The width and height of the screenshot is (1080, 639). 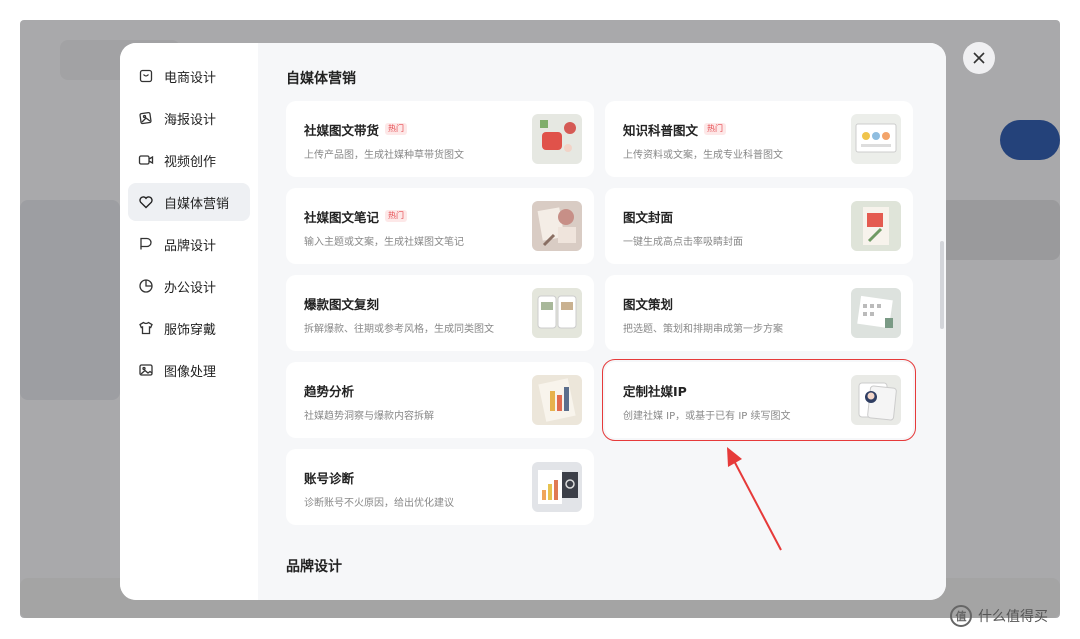 I want to click on watermark-logo-icon: 值, so click(x=961, y=616).